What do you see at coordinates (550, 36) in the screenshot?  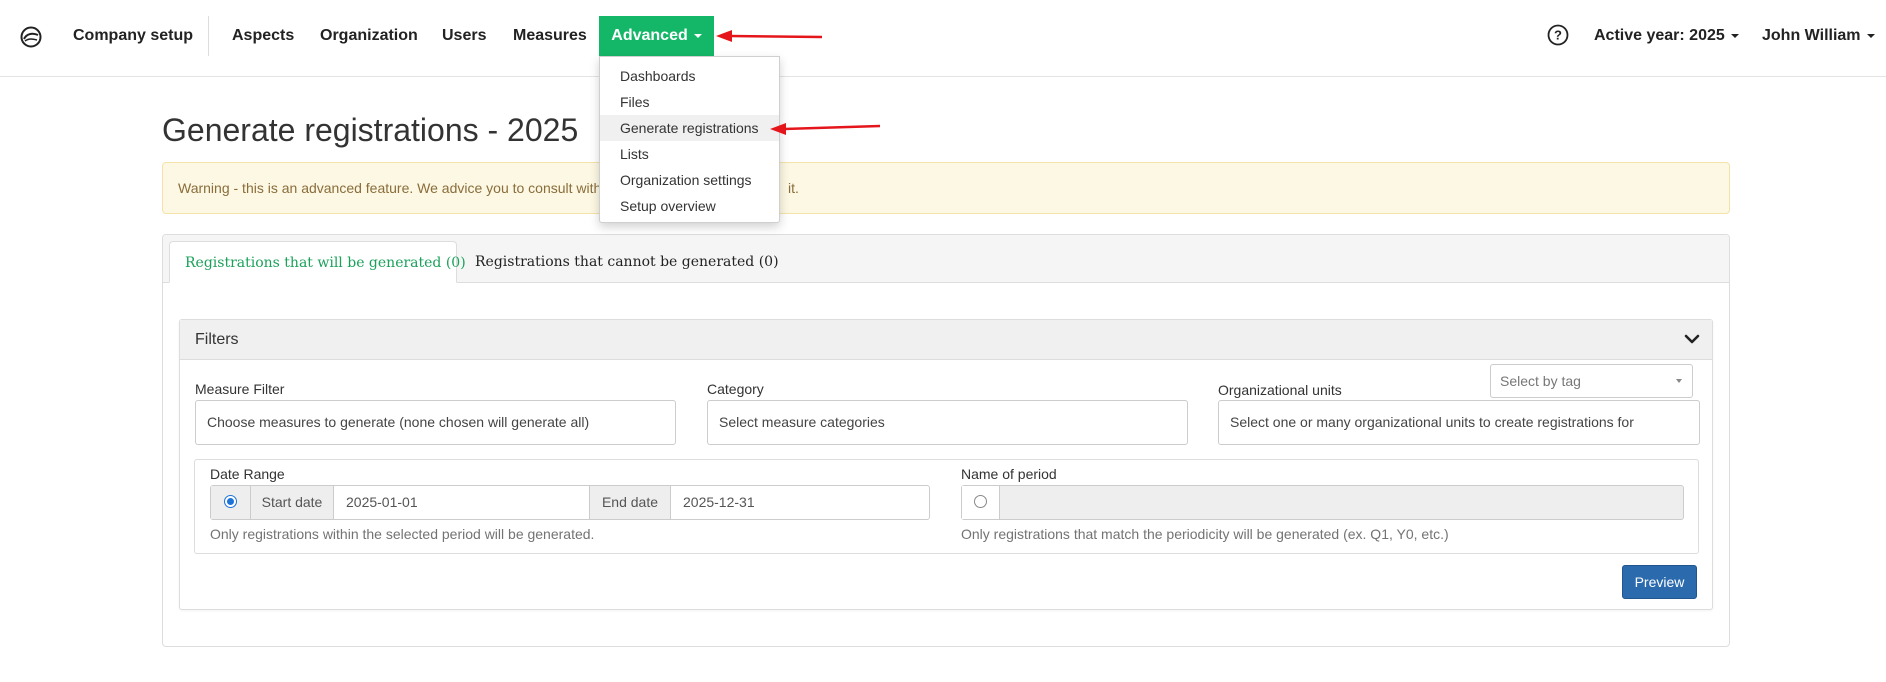 I see `nav-measures: Measures` at bounding box center [550, 36].